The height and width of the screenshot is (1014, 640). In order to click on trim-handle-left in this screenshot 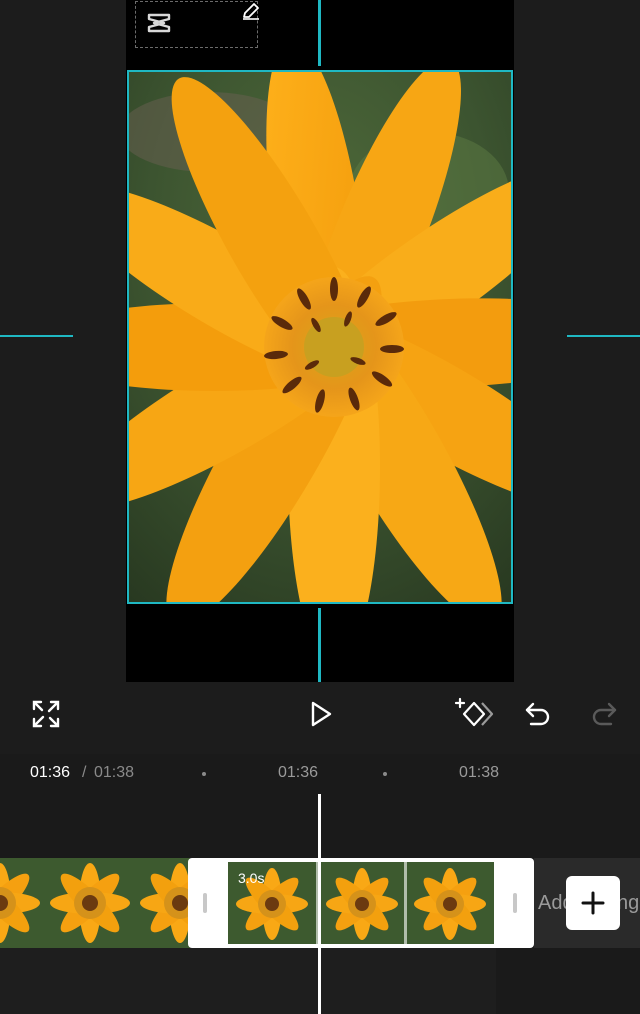, I will do `click(205, 903)`.